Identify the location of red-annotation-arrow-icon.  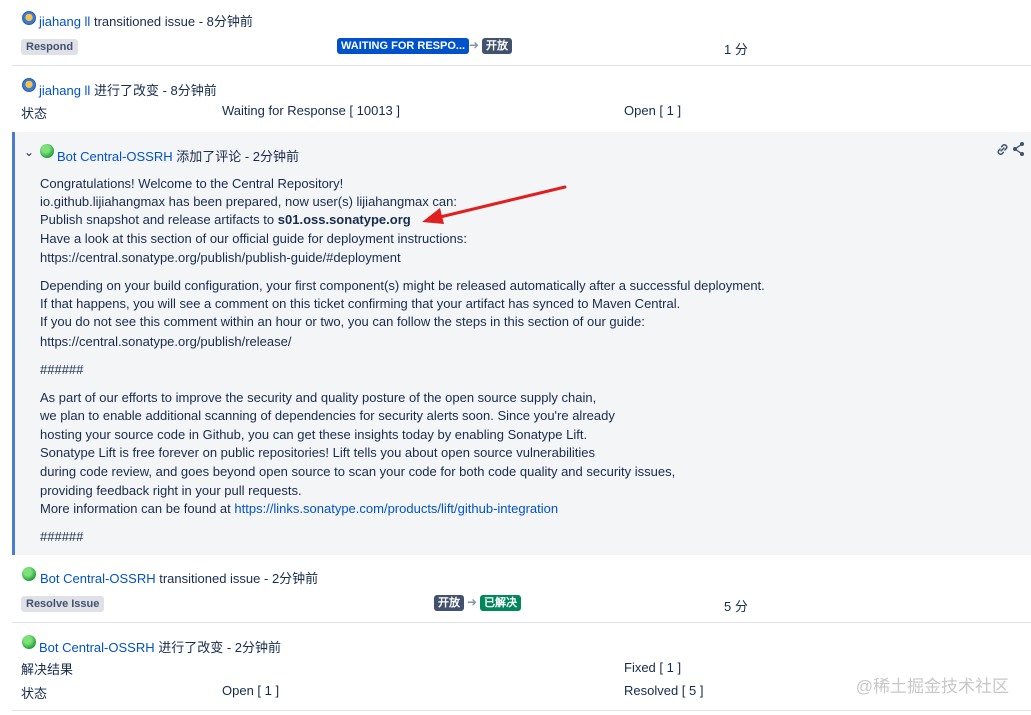
(494, 204).